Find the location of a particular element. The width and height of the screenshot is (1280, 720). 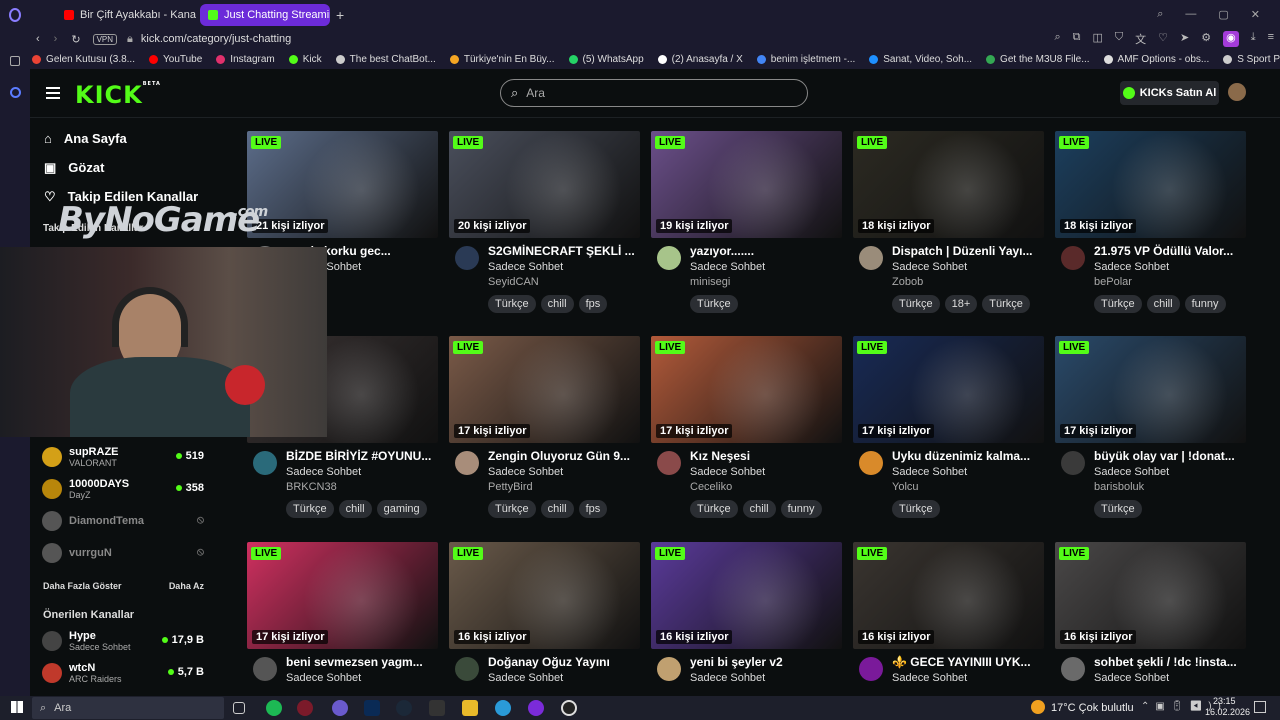

clock-time: 23:15 is located at coordinates (1224, 701).